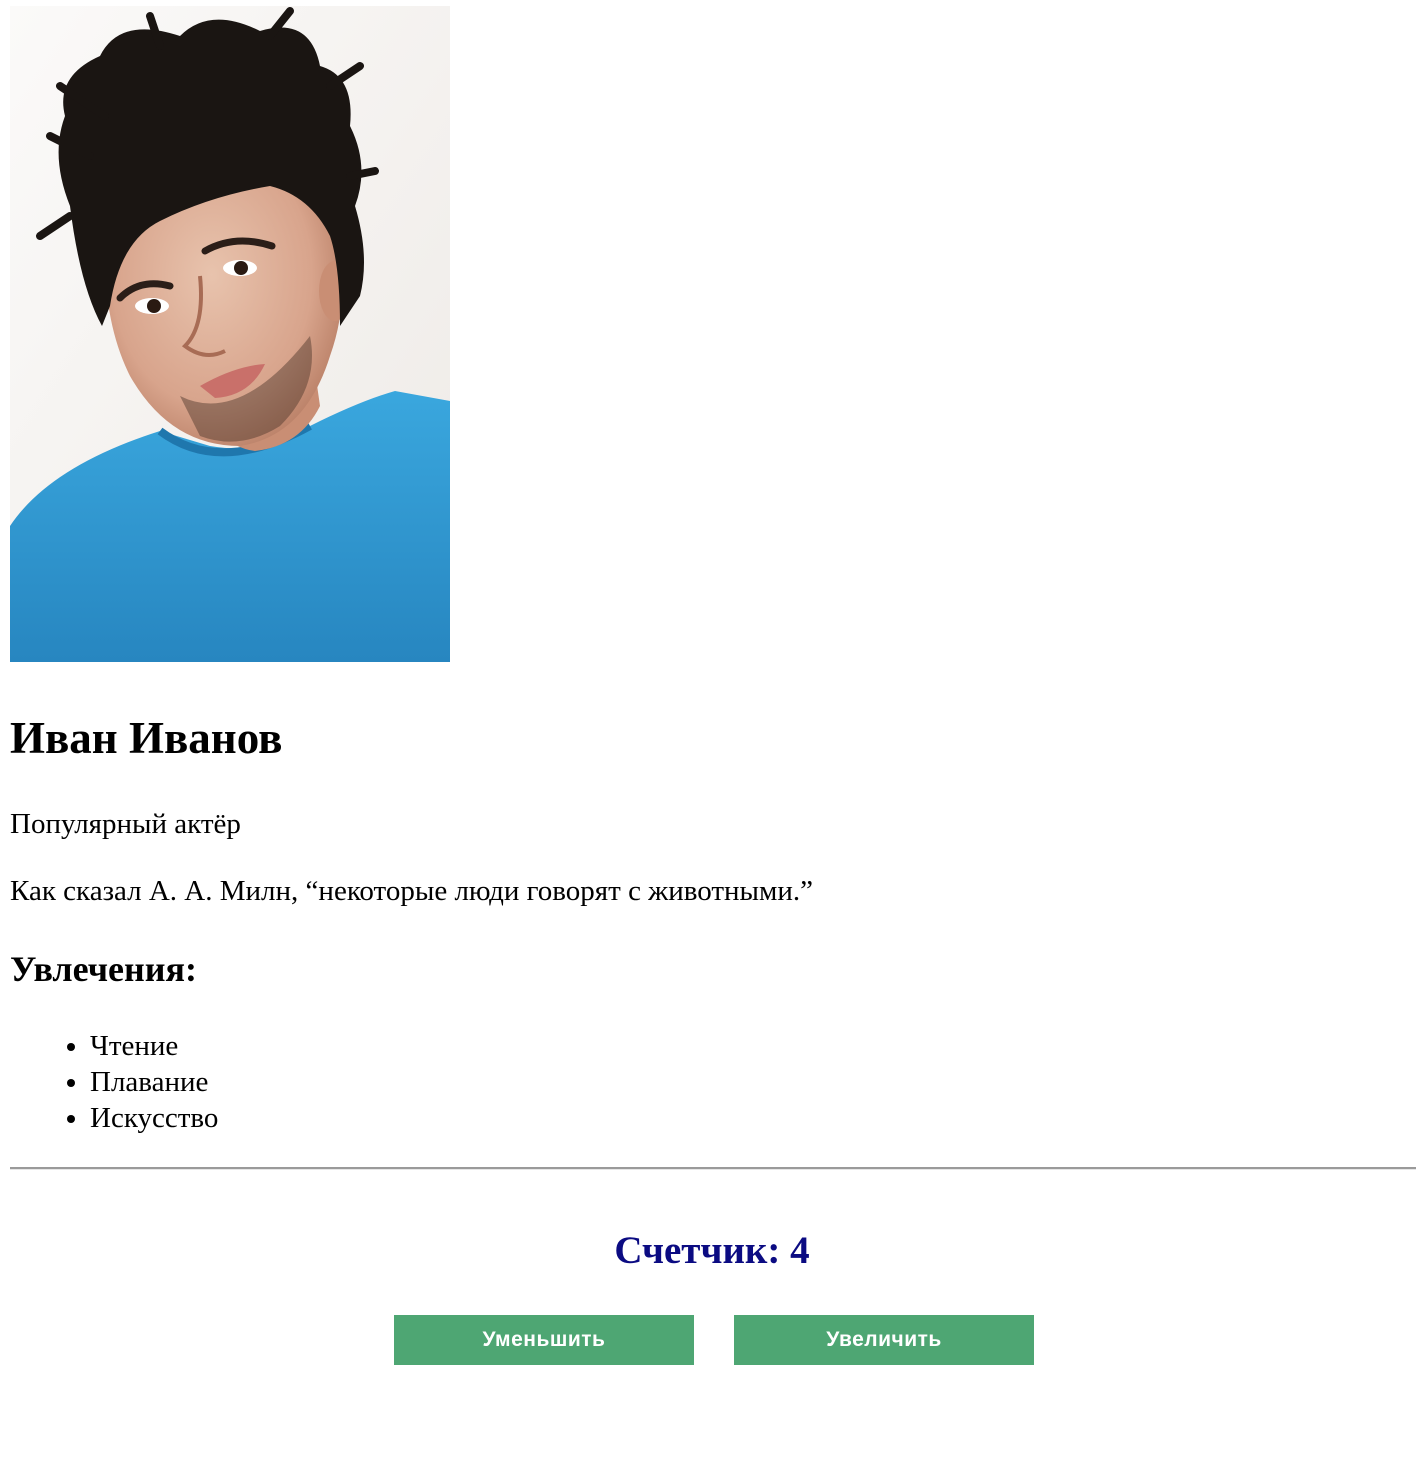 The height and width of the screenshot is (1462, 1424). Describe the element at coordinates (154, 1082) in the screenshot. I see `hobby-item: Плавание` at that location.